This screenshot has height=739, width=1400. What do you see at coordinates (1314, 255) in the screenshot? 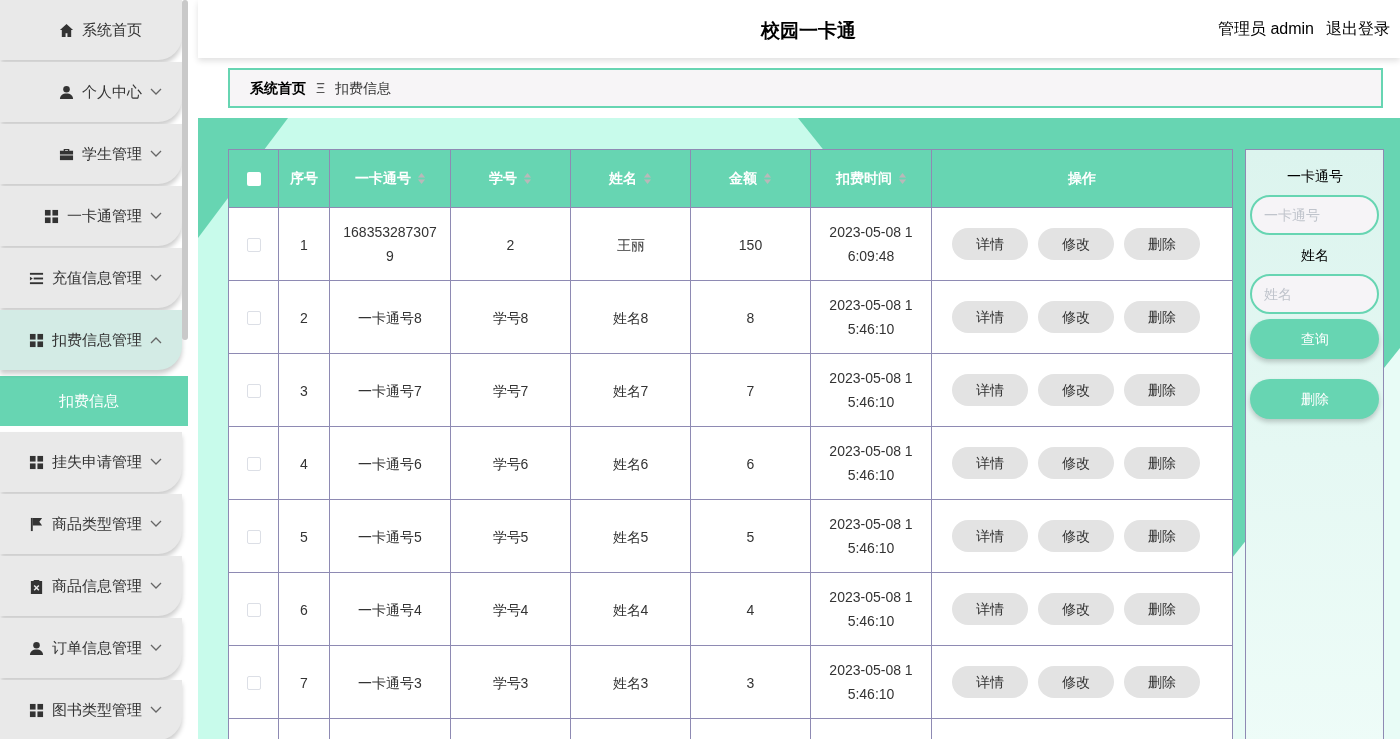
I see `field-label: 姓名` at bounding box center [1314, 255].